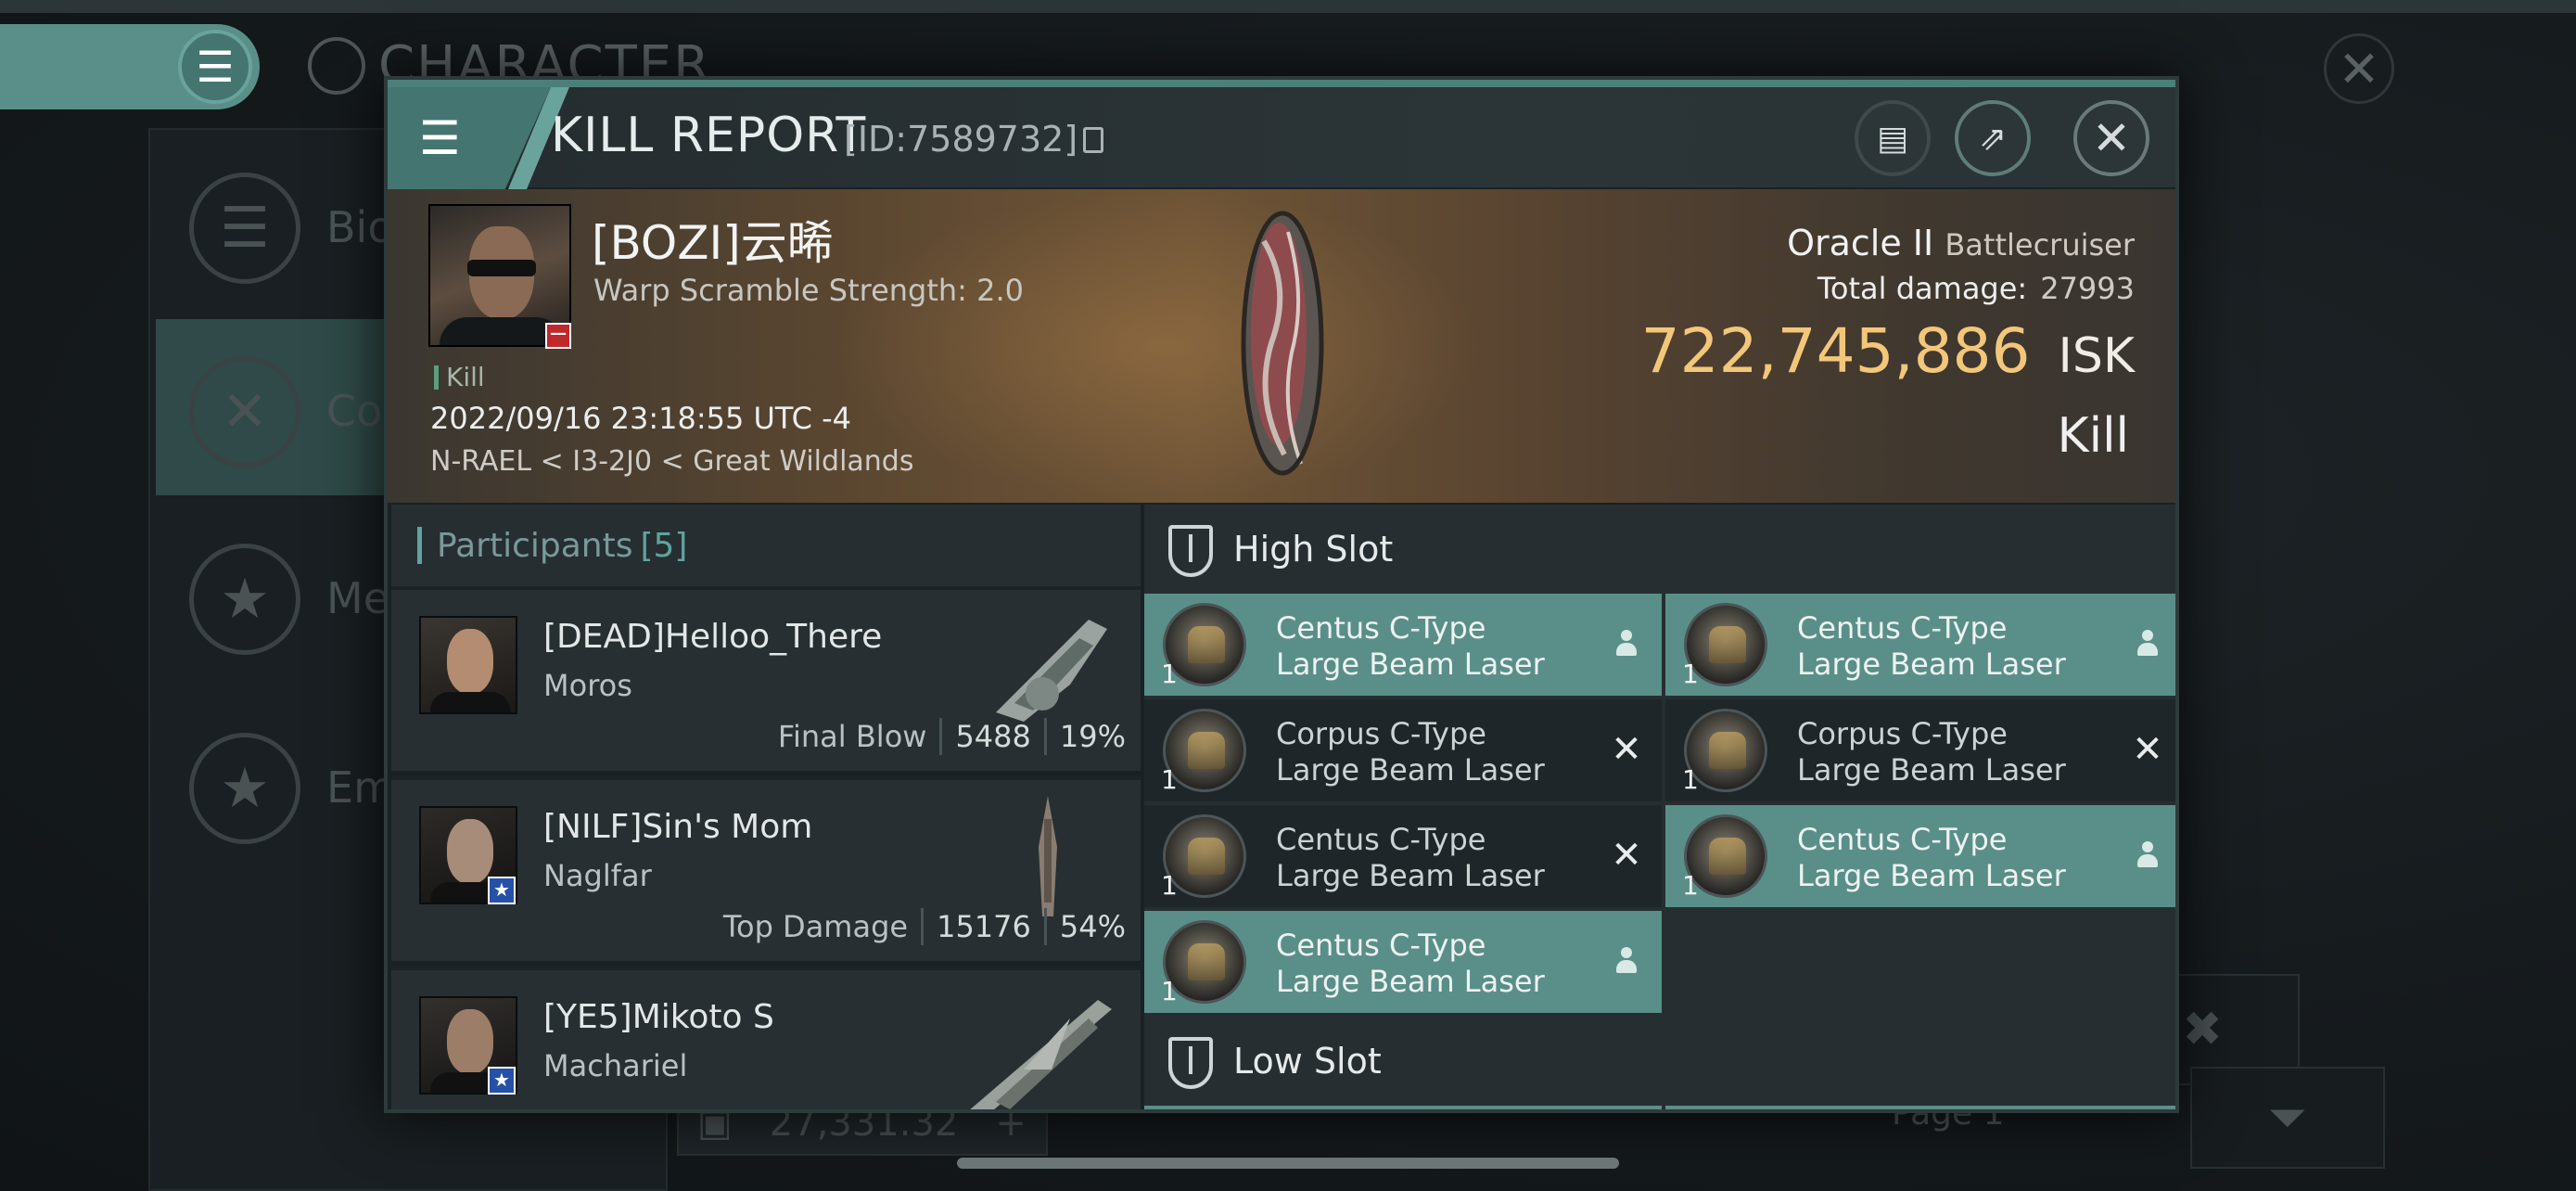 This screenshot has width=2576, height=1191. What do you see at coordinates (1092, 926) in the screenshot?
I see `participant-percent: 54%` at bounding box center [1092, 926].